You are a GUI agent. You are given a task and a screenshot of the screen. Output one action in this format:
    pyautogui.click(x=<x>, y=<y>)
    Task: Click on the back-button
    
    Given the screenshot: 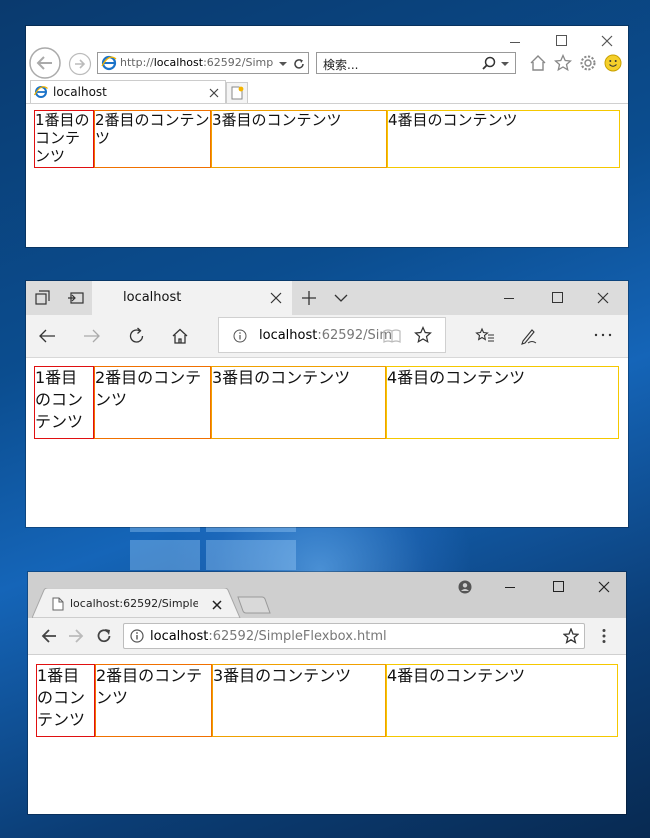 What is the action you would take?
    pyautogui.click(x=45, y=63)
    